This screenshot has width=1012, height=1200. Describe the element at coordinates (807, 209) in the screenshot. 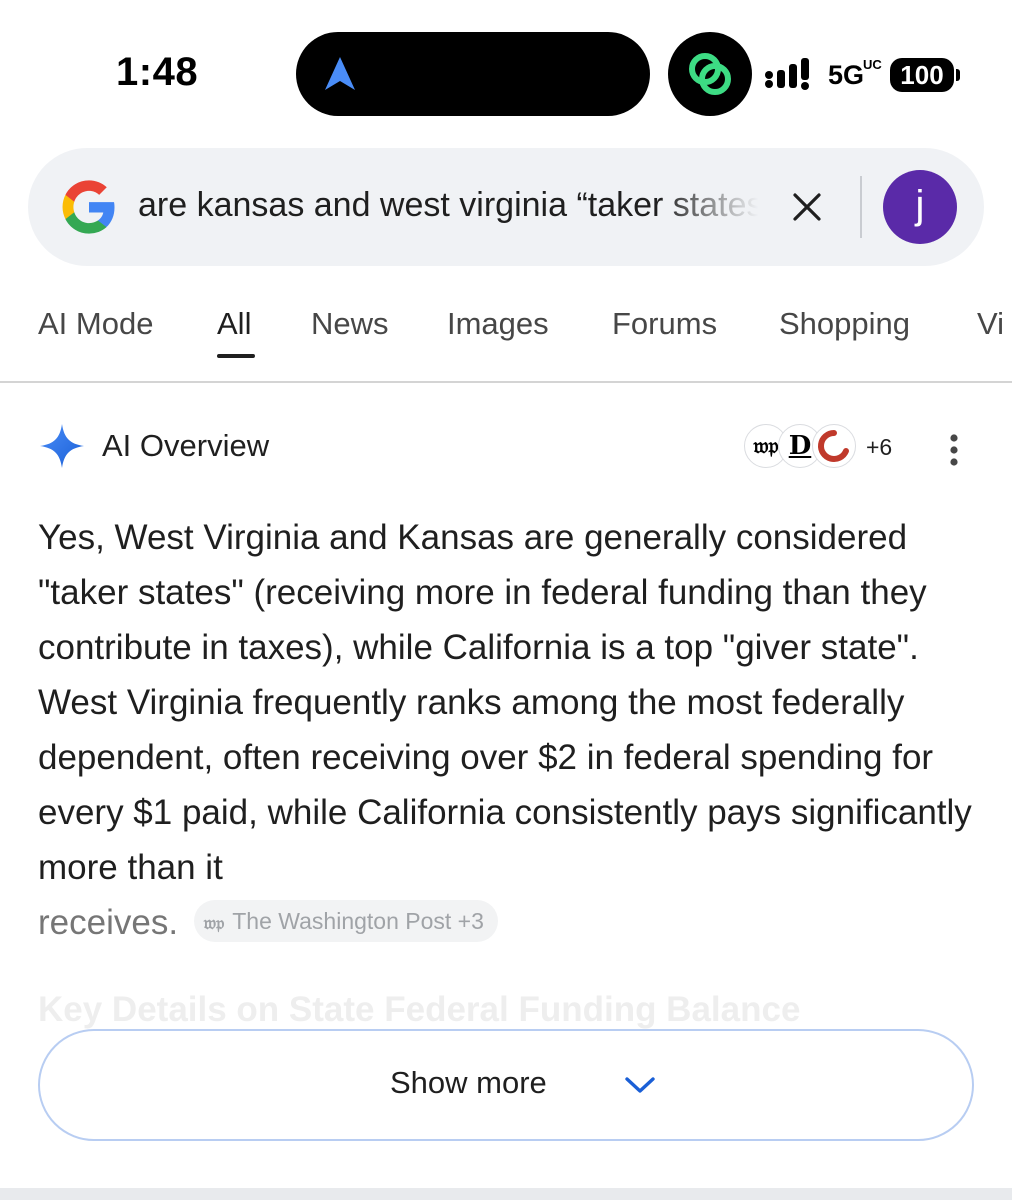

I see `clear-icon` at that location.